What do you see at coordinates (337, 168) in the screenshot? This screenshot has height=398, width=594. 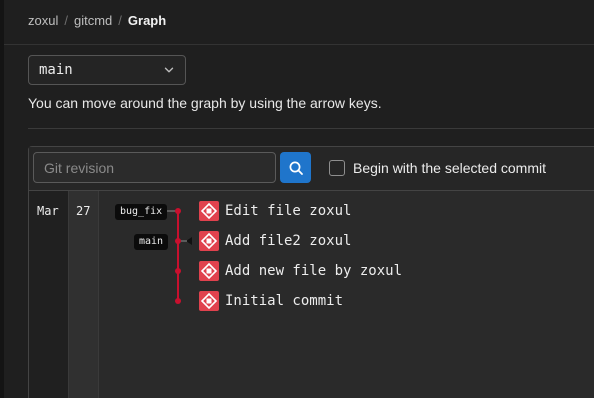 I see `begin-with-selected-checkbox` at bounding box center [337, 168].